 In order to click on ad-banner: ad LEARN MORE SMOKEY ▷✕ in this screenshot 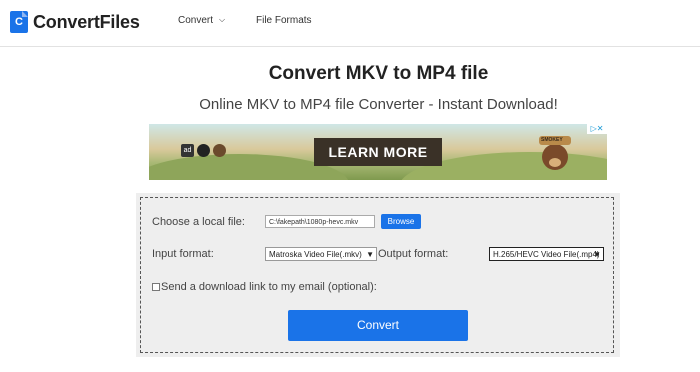, I will do `click(378, 152)`.